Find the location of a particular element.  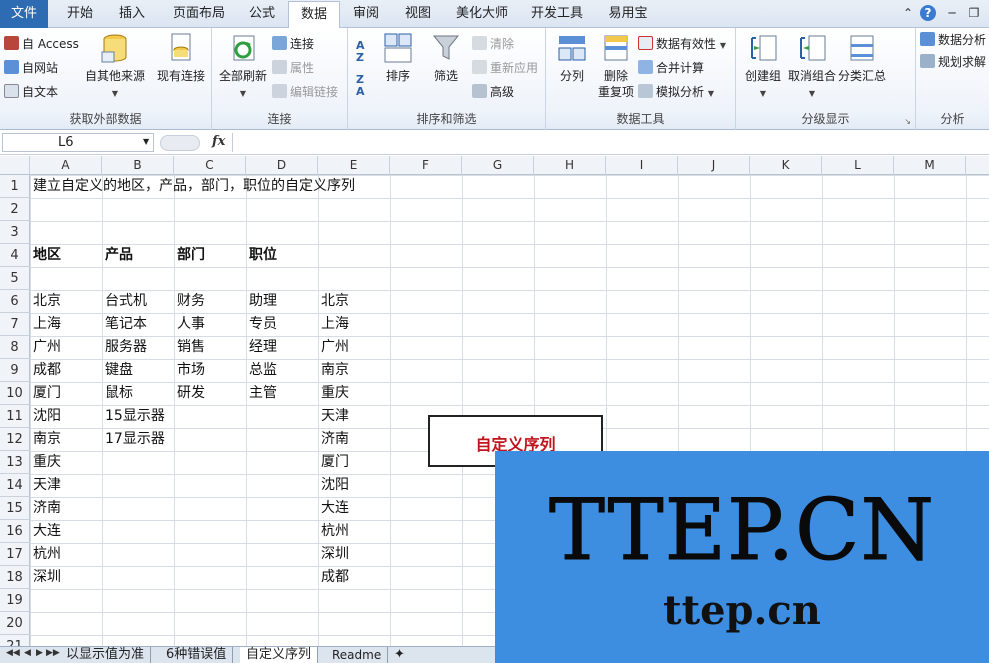

tab-home: 开始 is located at coordinates (80, 14).